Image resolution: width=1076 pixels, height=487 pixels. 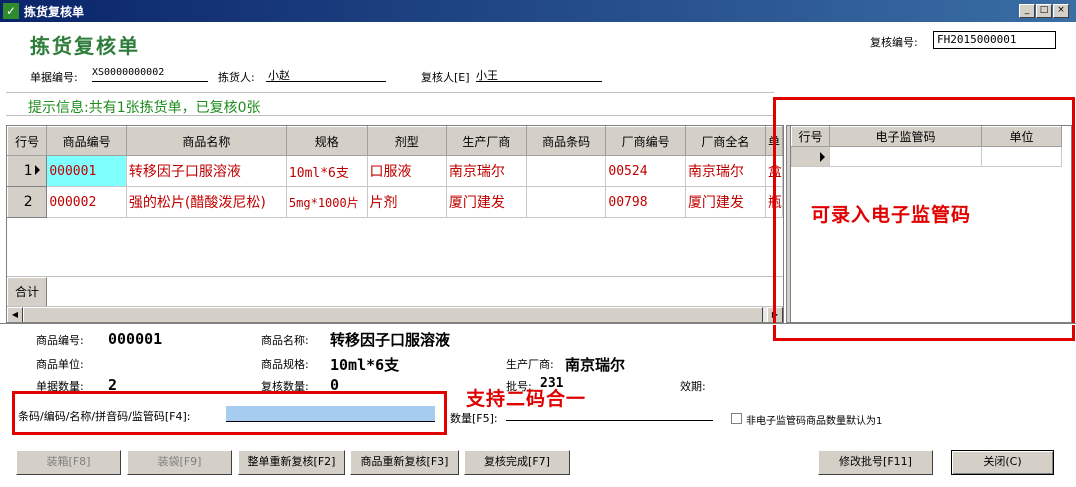 What do you see at coordinates (538, 324) in the screenshot?
I see `divider` at bounding box center [538, 324].